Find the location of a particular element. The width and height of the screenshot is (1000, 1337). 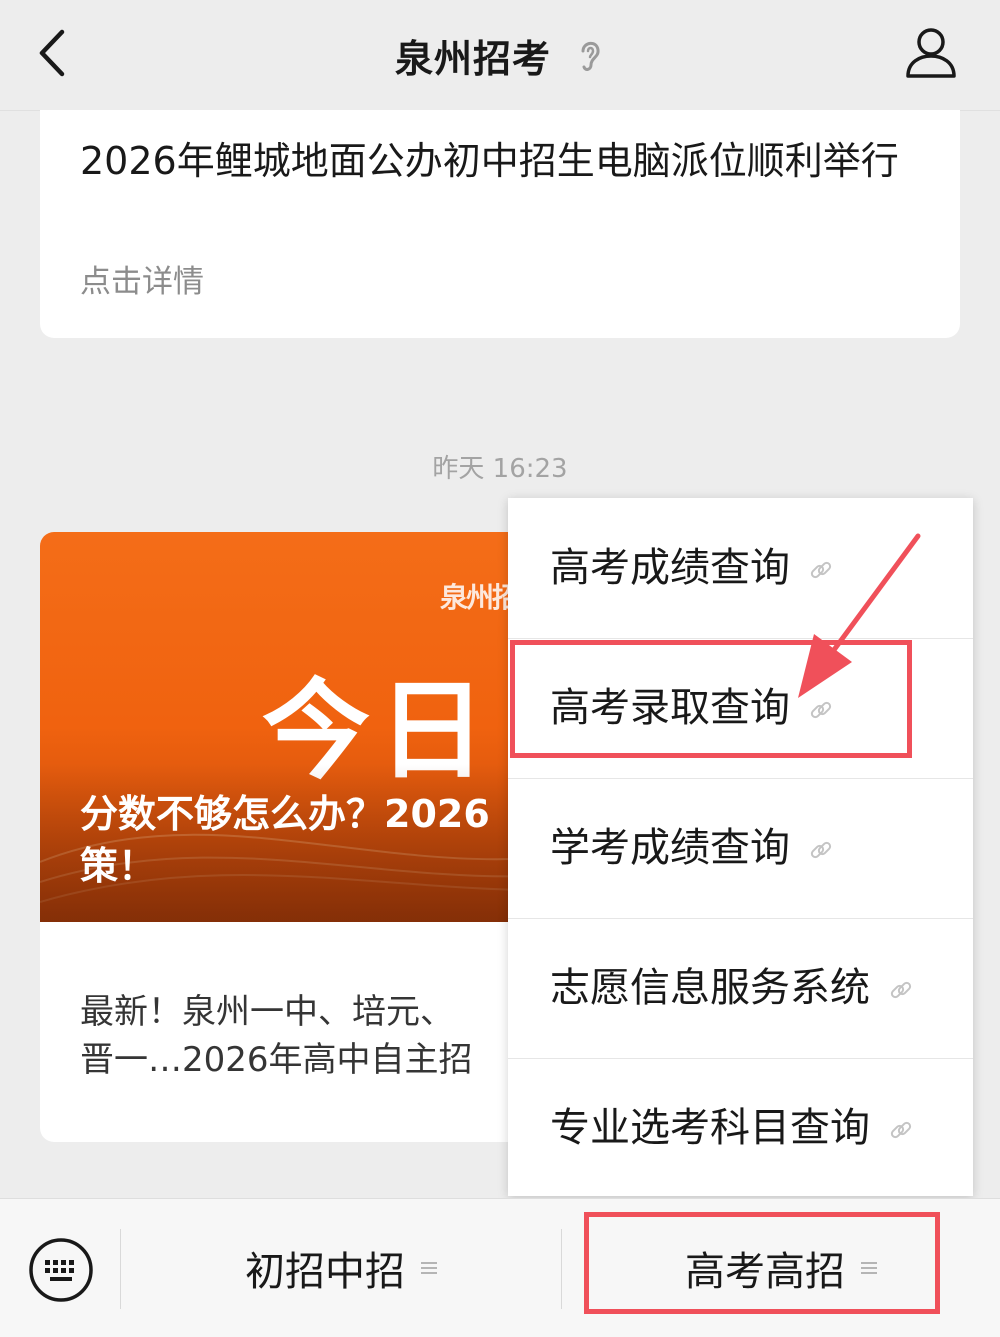

menu-item-label: 学考成绩查询 is located at coordinates (670, 848).